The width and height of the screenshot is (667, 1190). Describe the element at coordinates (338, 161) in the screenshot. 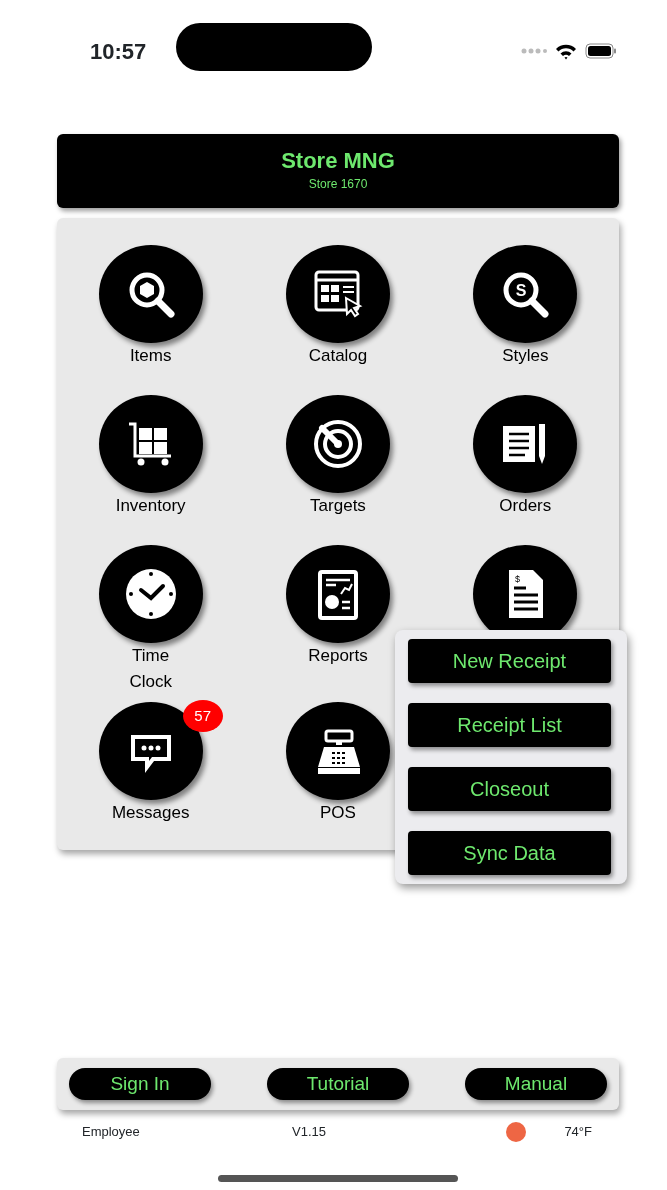

I see `app-title: Store MNG` at that location.